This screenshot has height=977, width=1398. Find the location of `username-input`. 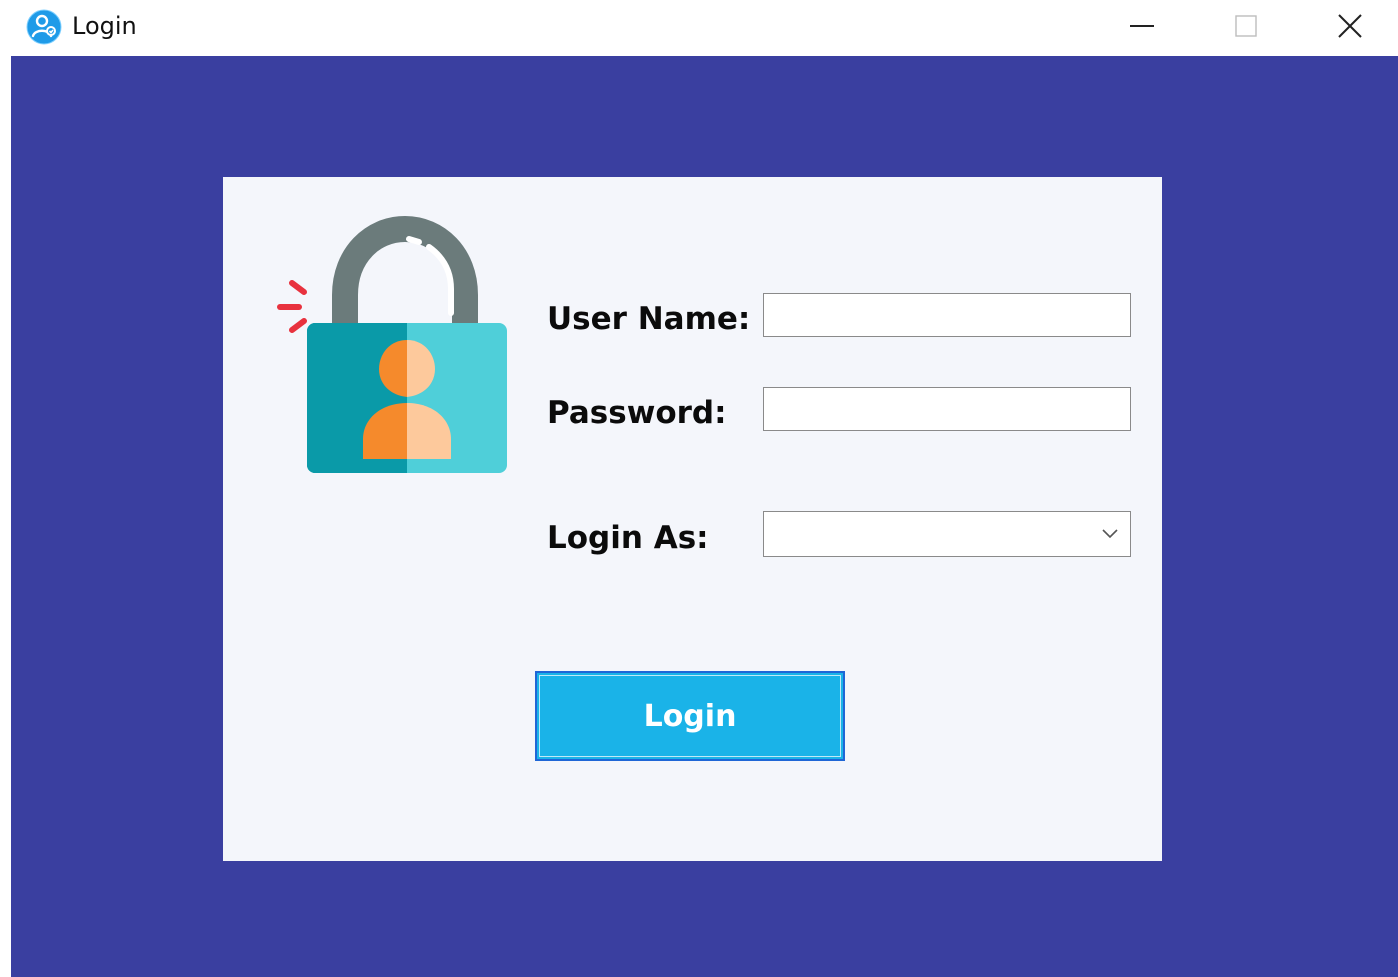

username-input is located at coordinates (947, 315).